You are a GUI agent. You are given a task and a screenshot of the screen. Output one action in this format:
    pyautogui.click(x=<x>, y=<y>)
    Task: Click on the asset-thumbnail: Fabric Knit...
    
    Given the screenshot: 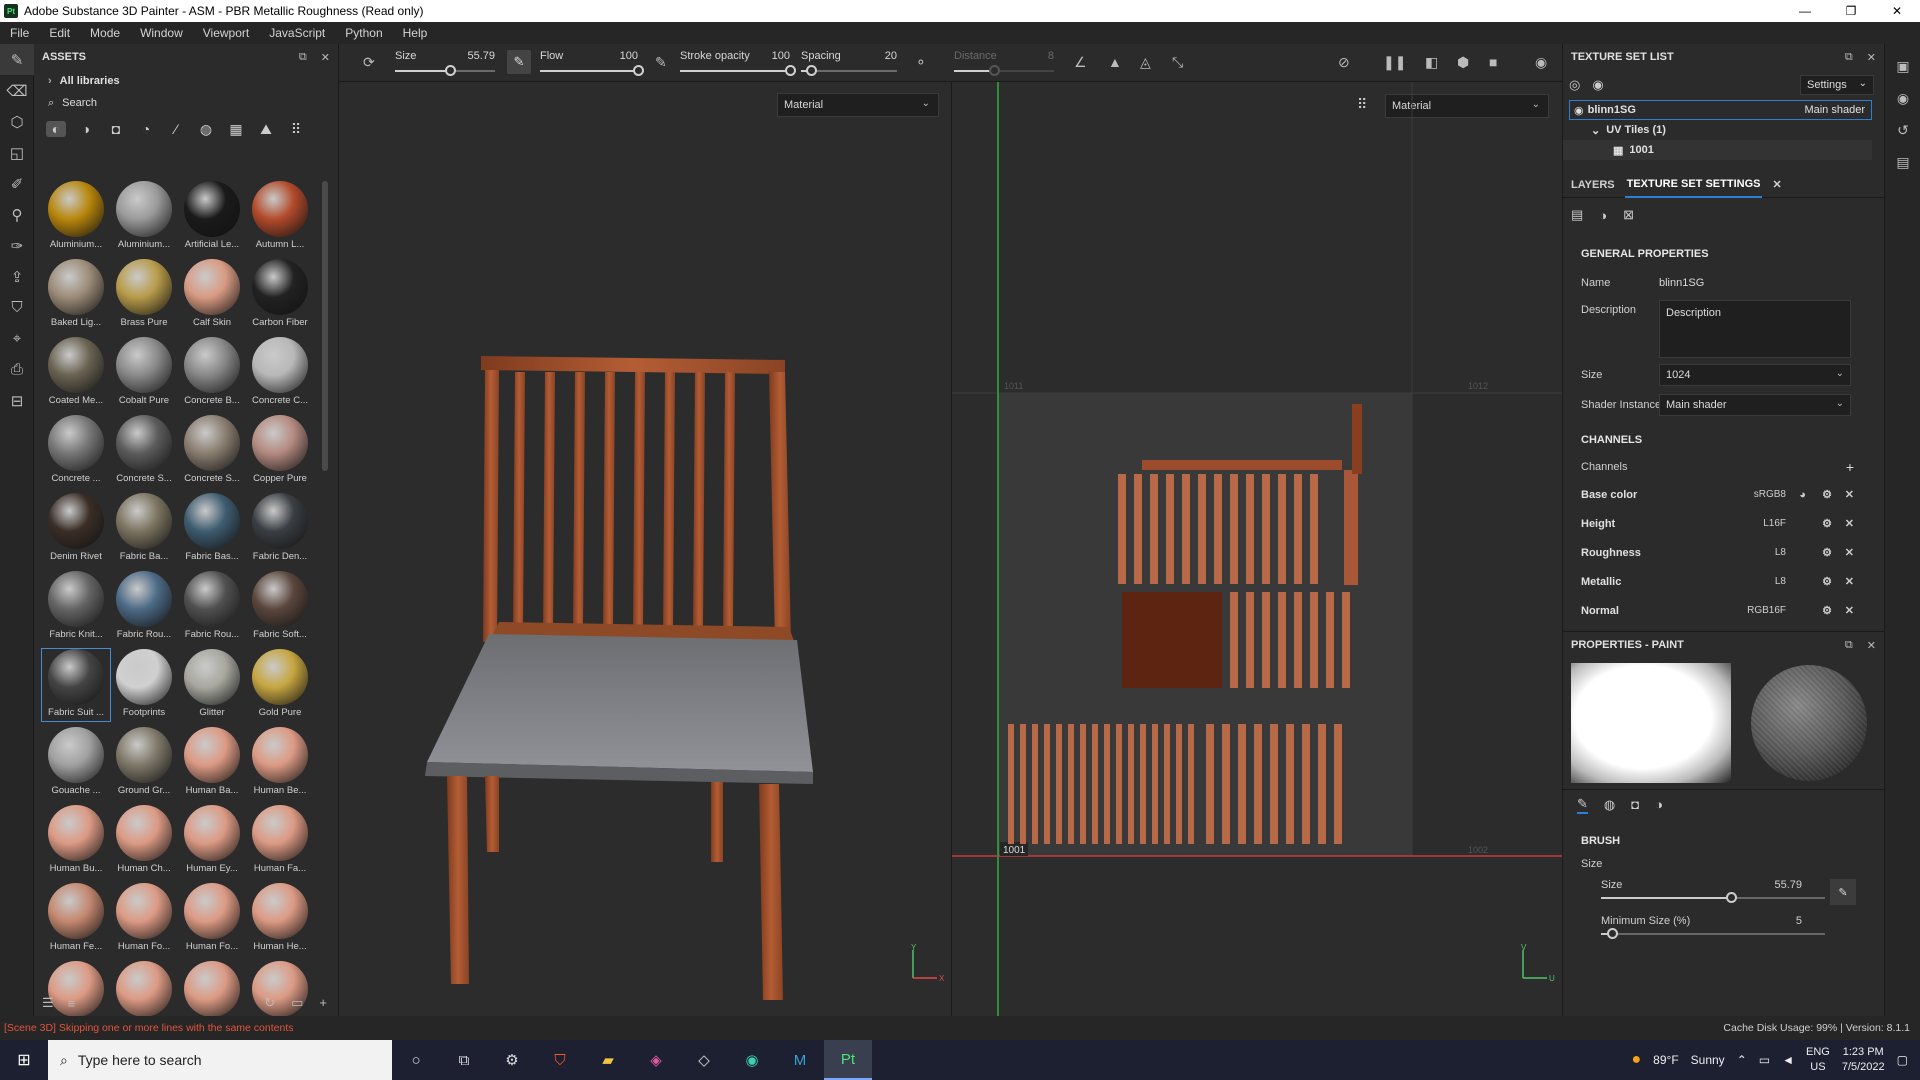 What is the action you would take?
    pyautogui.click(x=76, y=607)
    